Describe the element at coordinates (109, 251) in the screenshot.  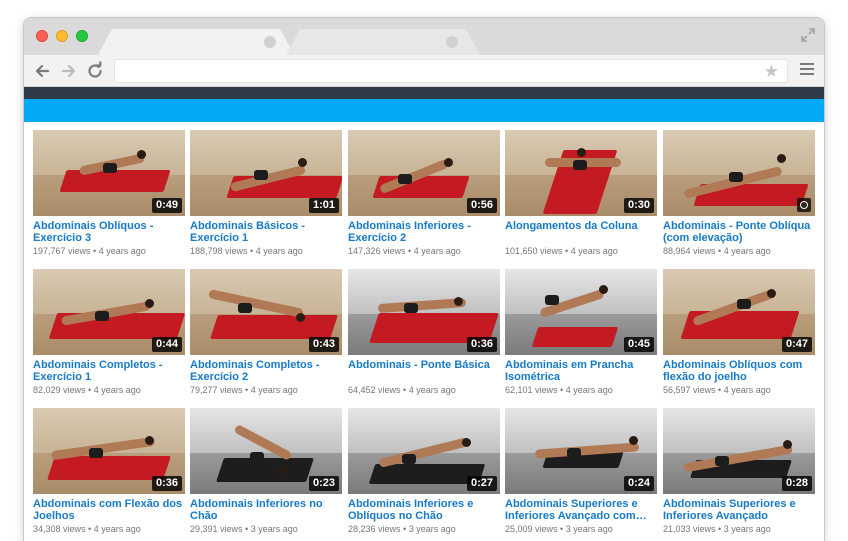
I see `video-meta: 197,767 views • 4 years ago` at that location.